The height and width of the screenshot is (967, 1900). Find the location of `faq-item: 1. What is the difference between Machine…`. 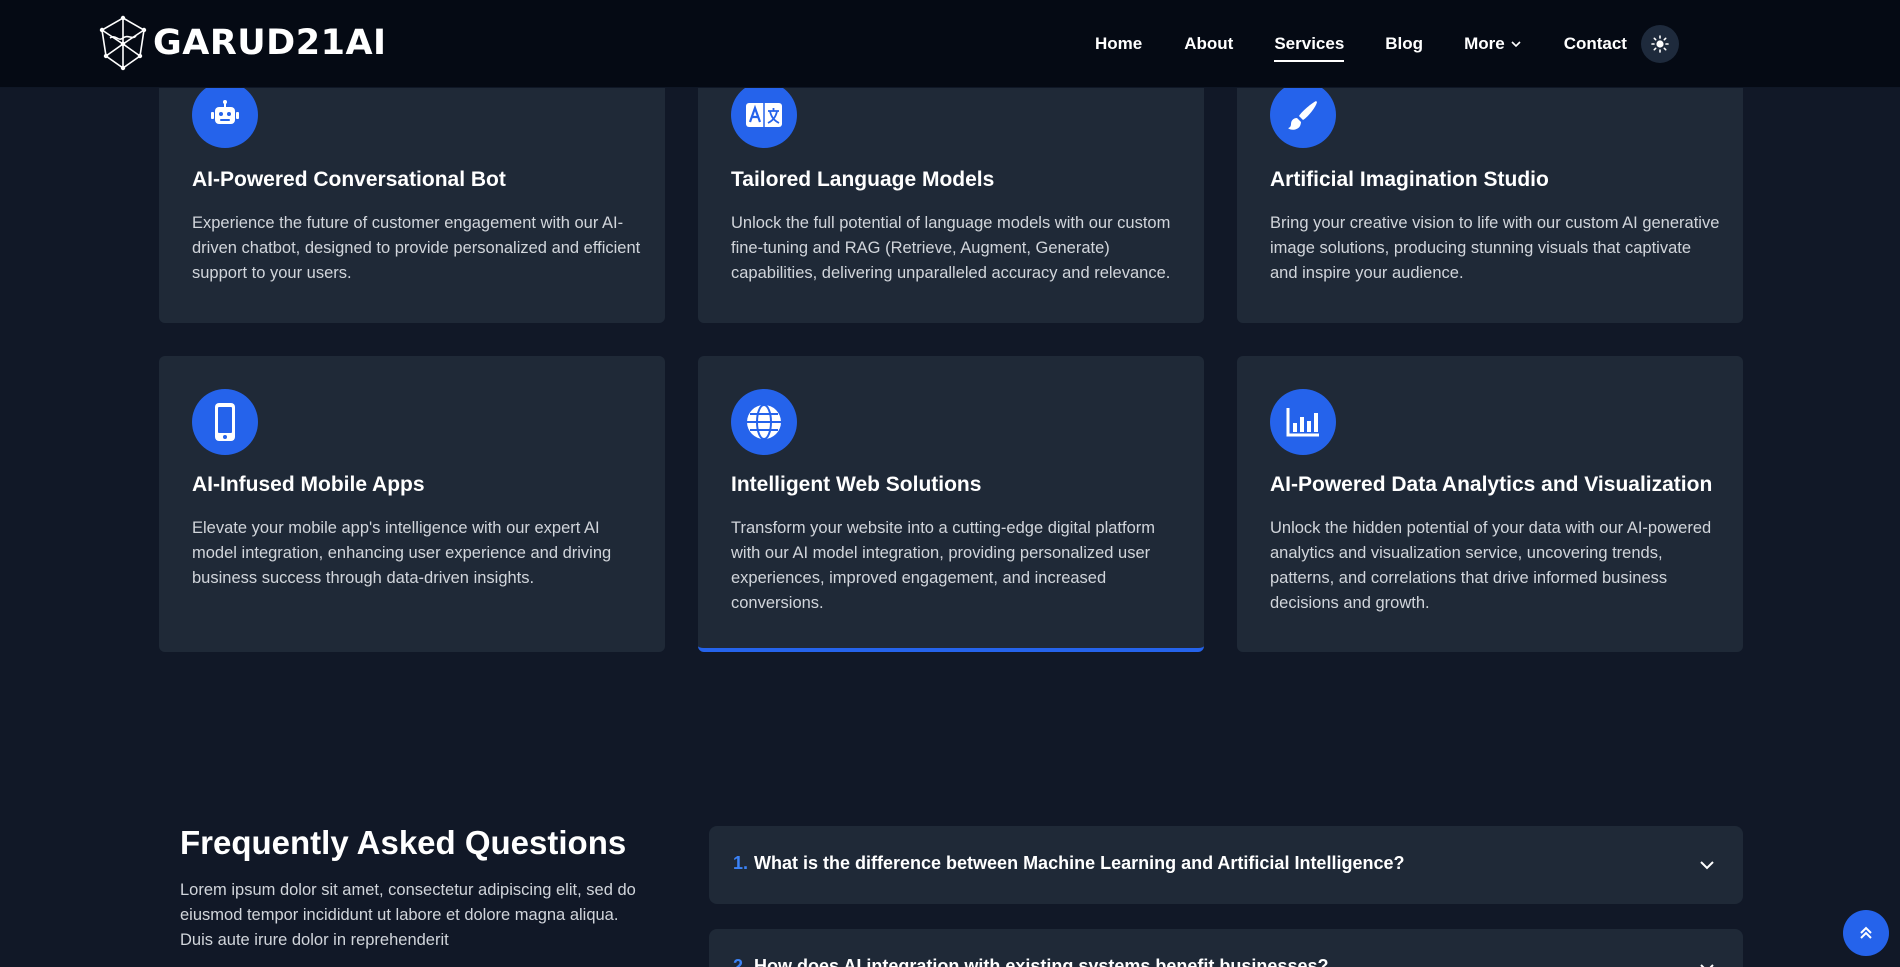

faq-item: 1. What is the difference between Machine… is located at coordinates (1226, 865).